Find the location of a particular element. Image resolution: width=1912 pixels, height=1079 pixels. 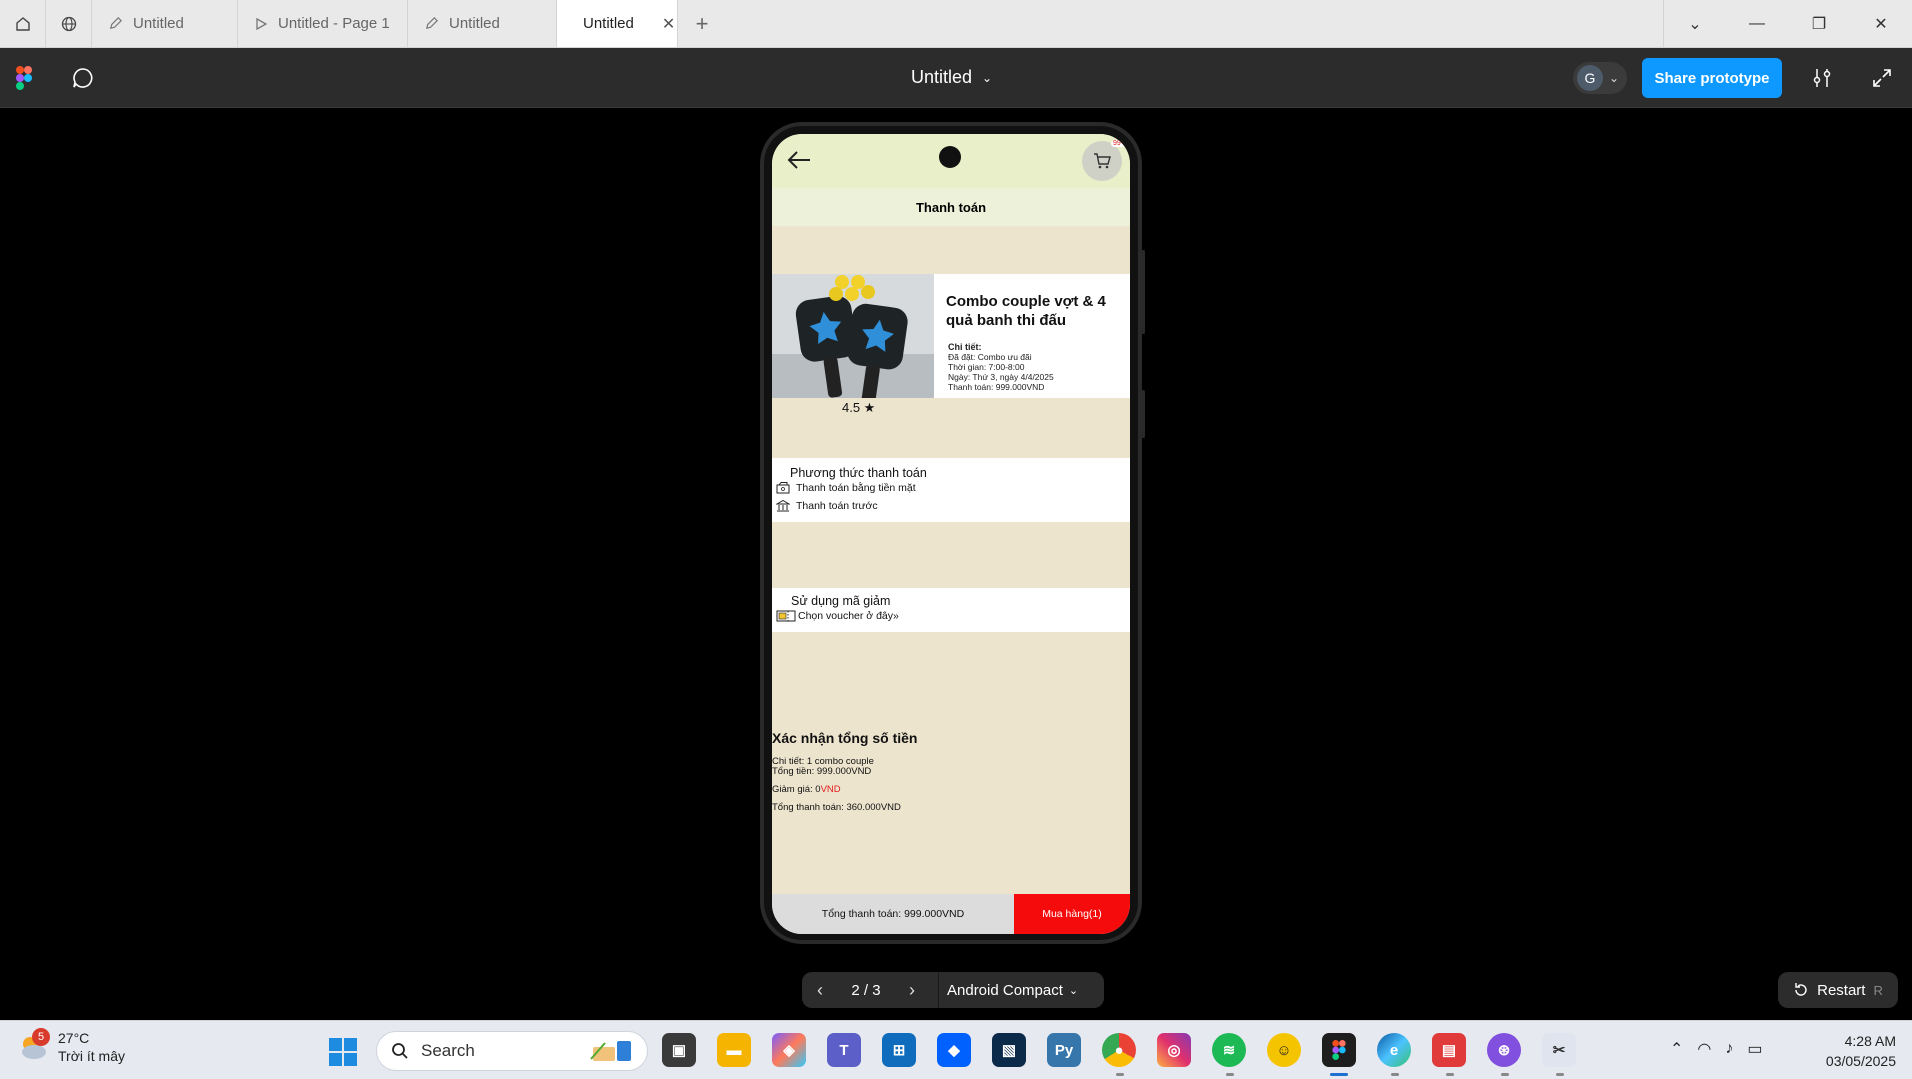

previous-frame-button: ‹ is located at coordinates (820, 990).